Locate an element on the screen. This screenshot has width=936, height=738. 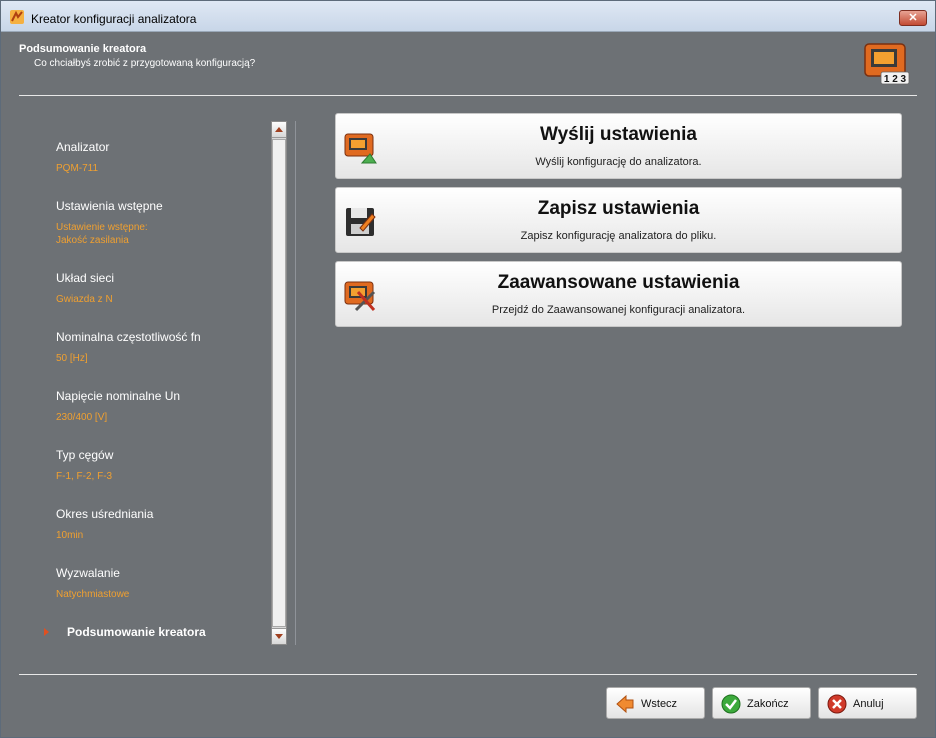
cancel-button-label: Anuluj is located at coordinates (868, 704).